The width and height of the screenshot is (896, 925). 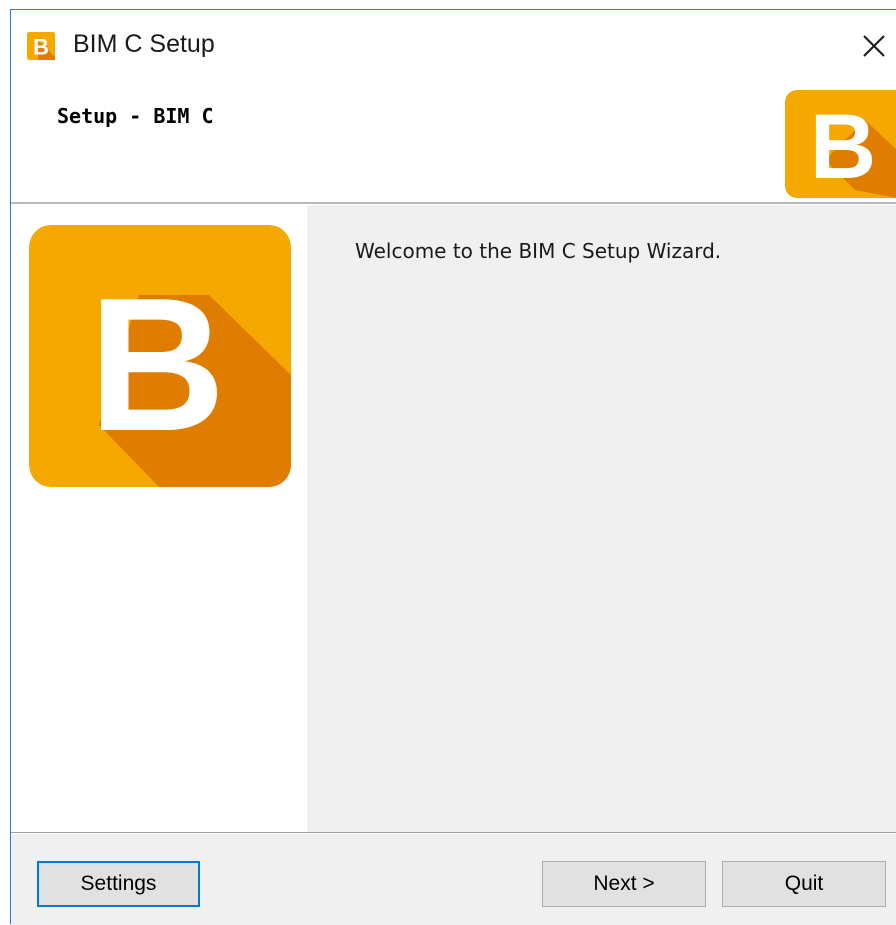 I want to click on page-title: Setup - BIM C, so click(x=135, y=116).